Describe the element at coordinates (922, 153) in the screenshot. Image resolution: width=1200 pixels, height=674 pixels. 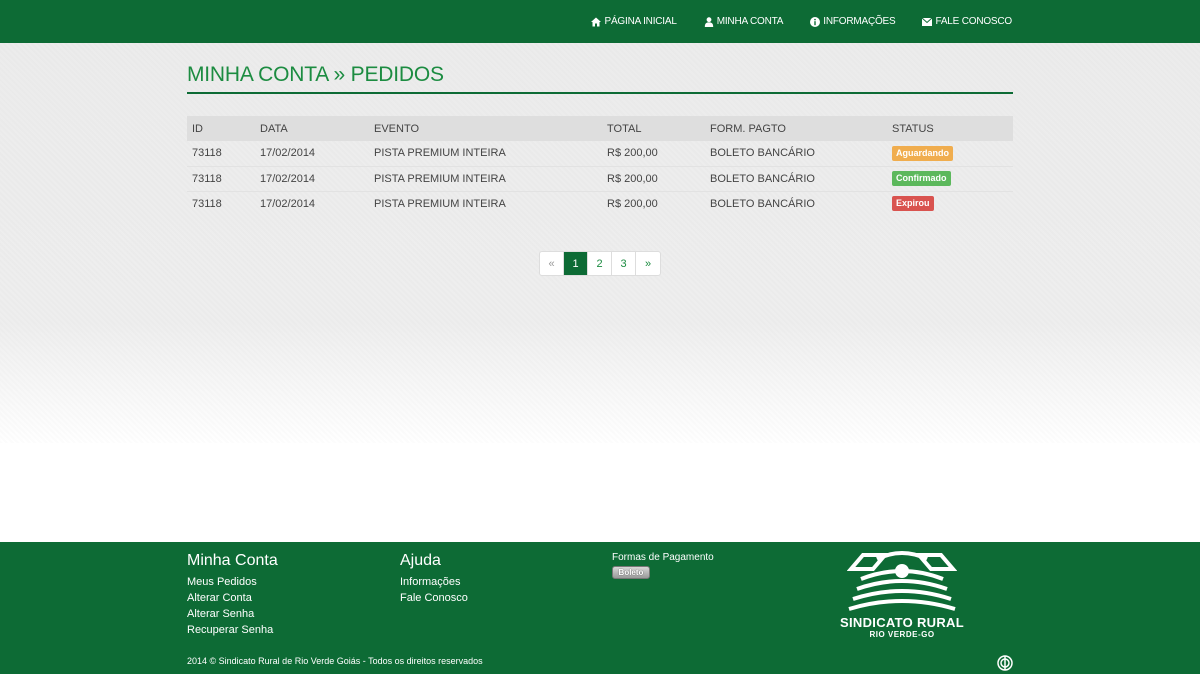
I see `status-badge: Aguardando` at that location.